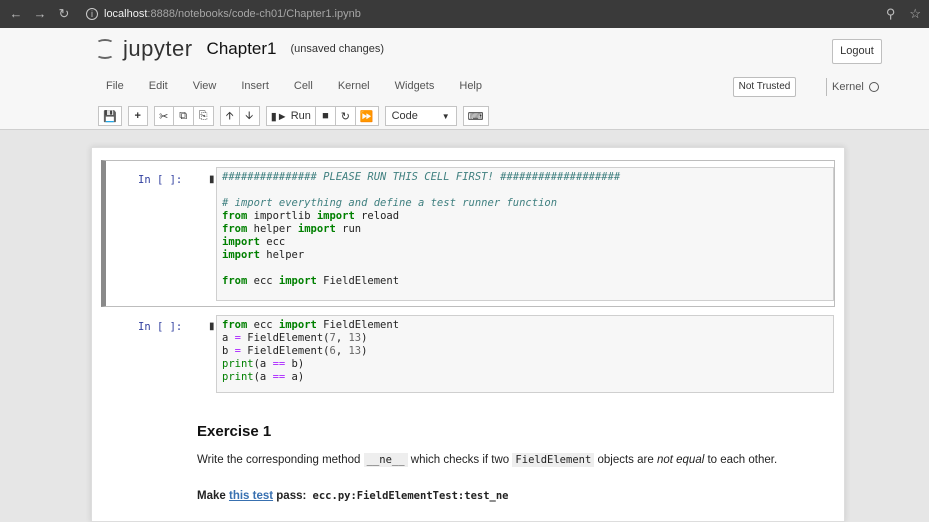 The height and width of the screenshot is (522, 929). What do you see at coordinates (764, 87) in the screenshot?
I see `not-trusted-button: Not Trusted` at bounding box center [764, 87].